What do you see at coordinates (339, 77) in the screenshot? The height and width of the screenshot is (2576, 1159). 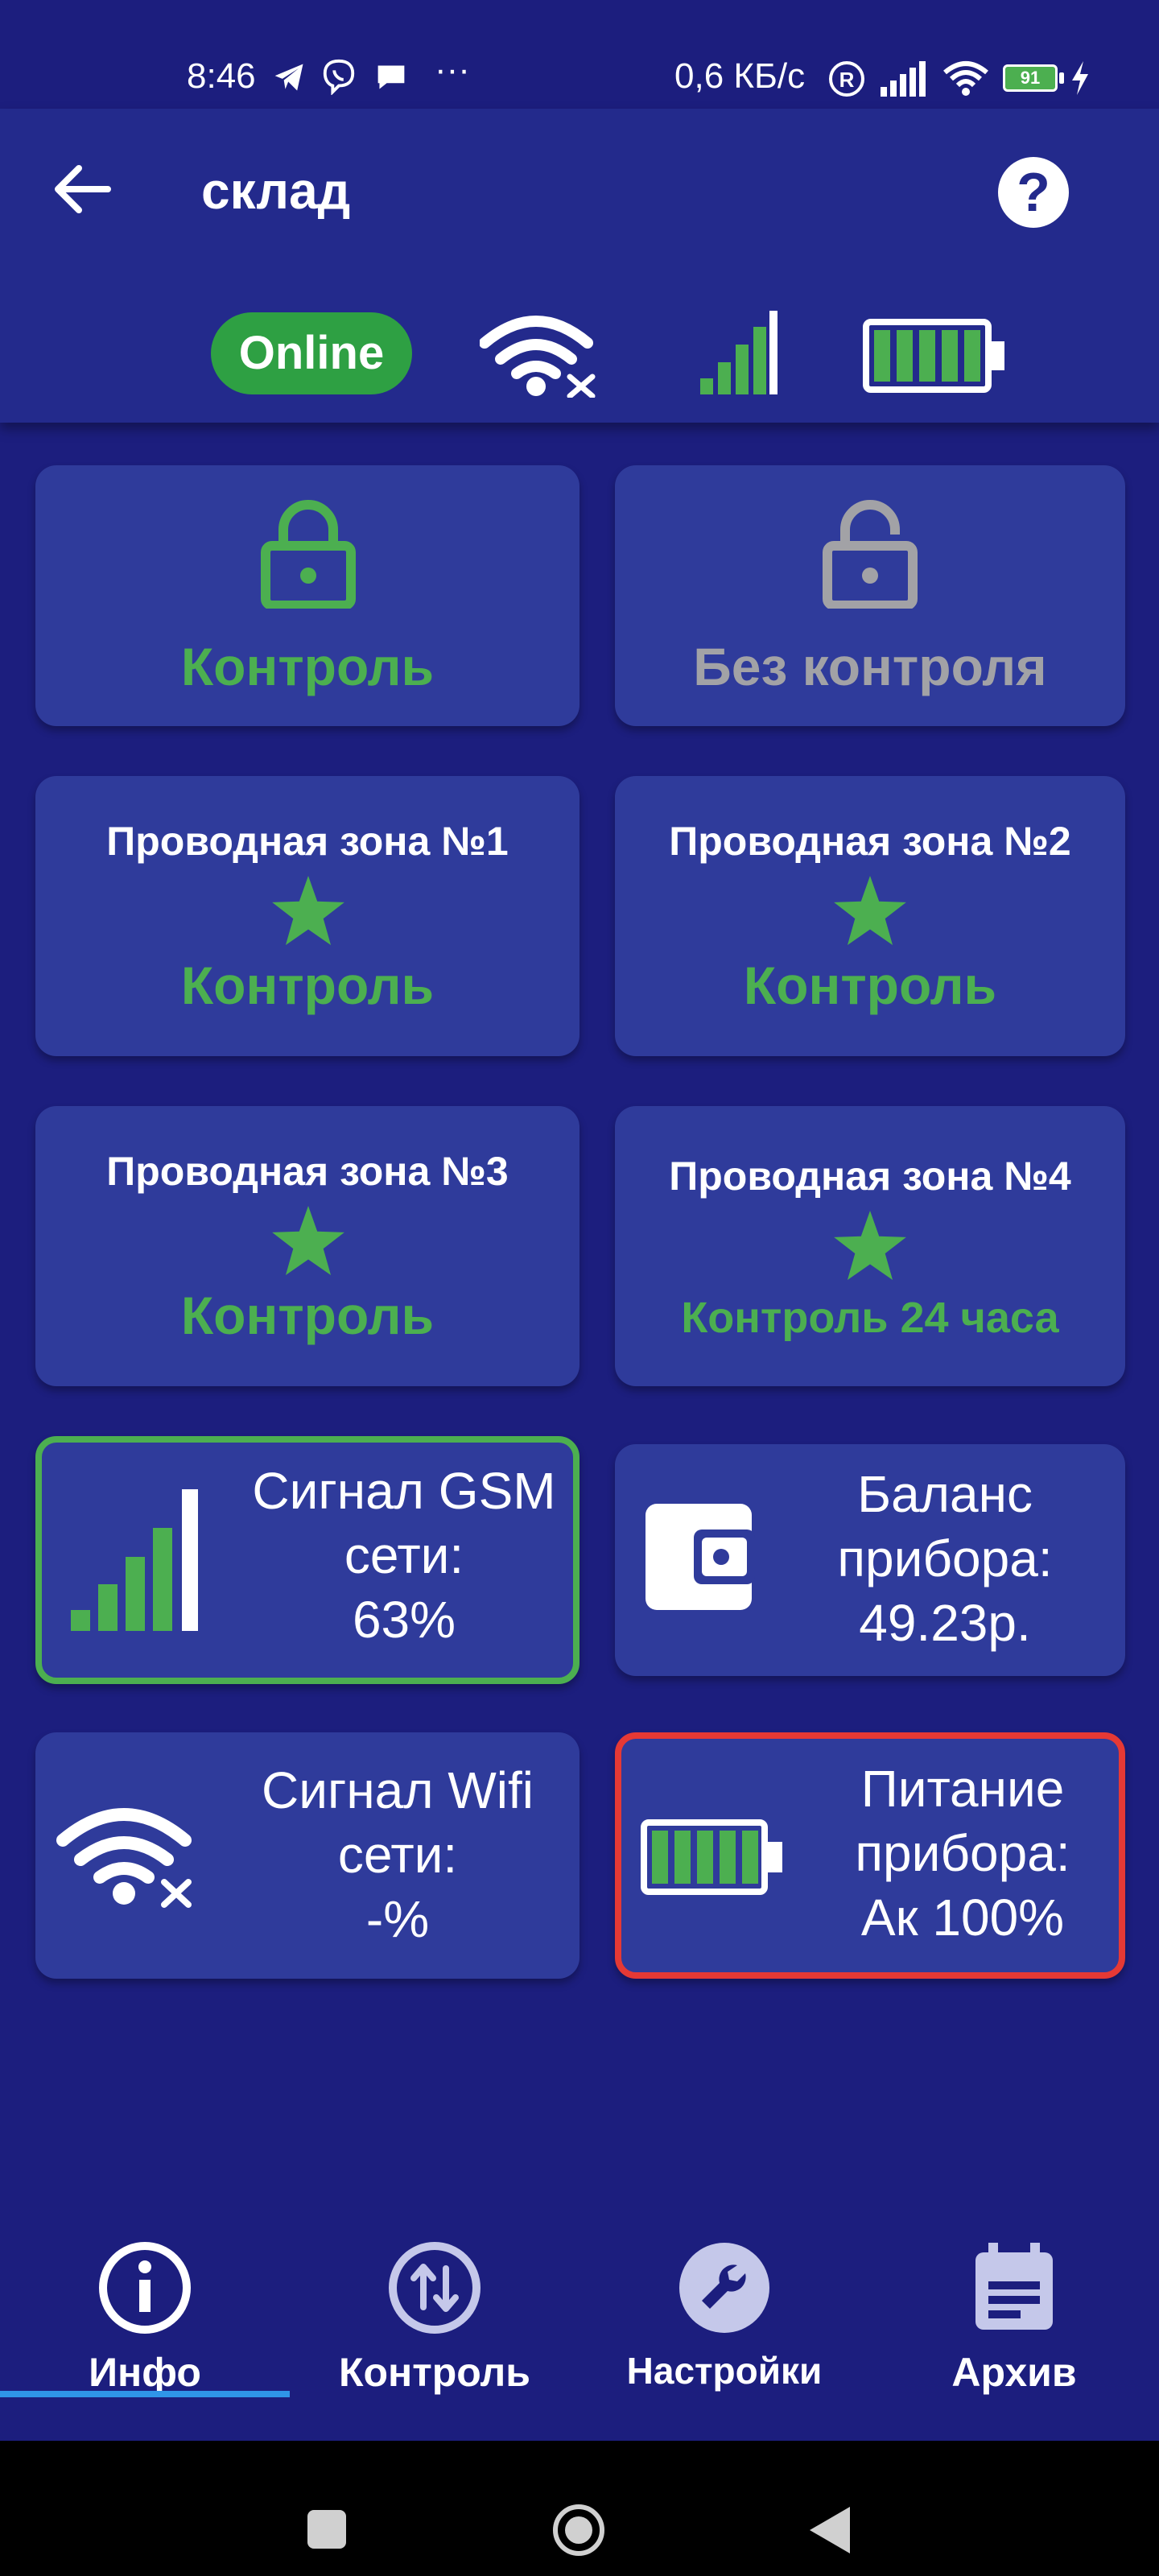 I see `viber-icon` at bounding box center [339, 77].